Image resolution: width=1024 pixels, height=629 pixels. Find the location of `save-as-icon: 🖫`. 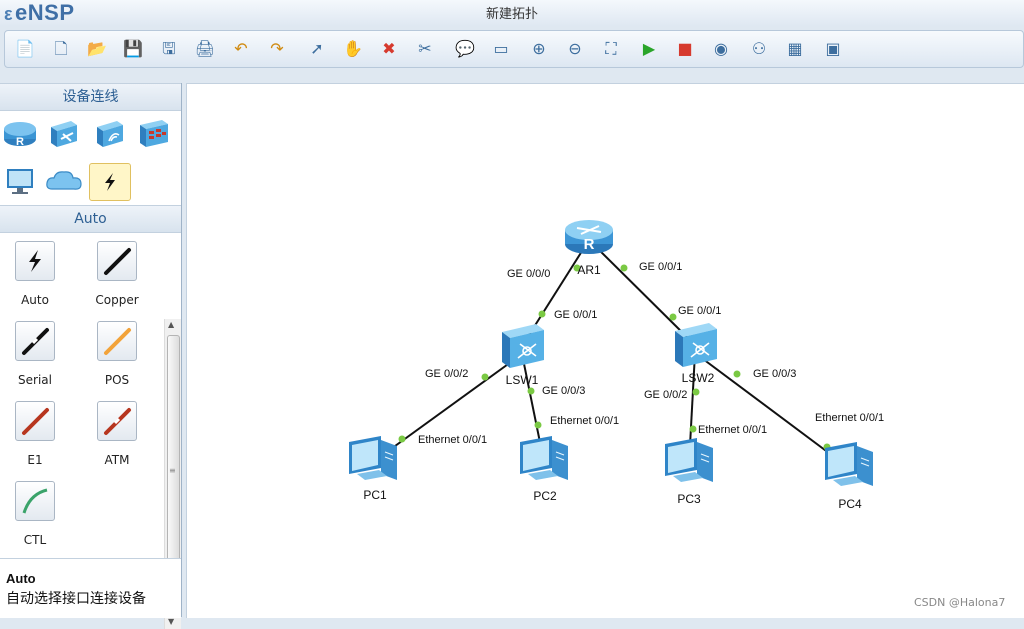

save-as-icon: 🖫 is located at coordinates (169, 48).